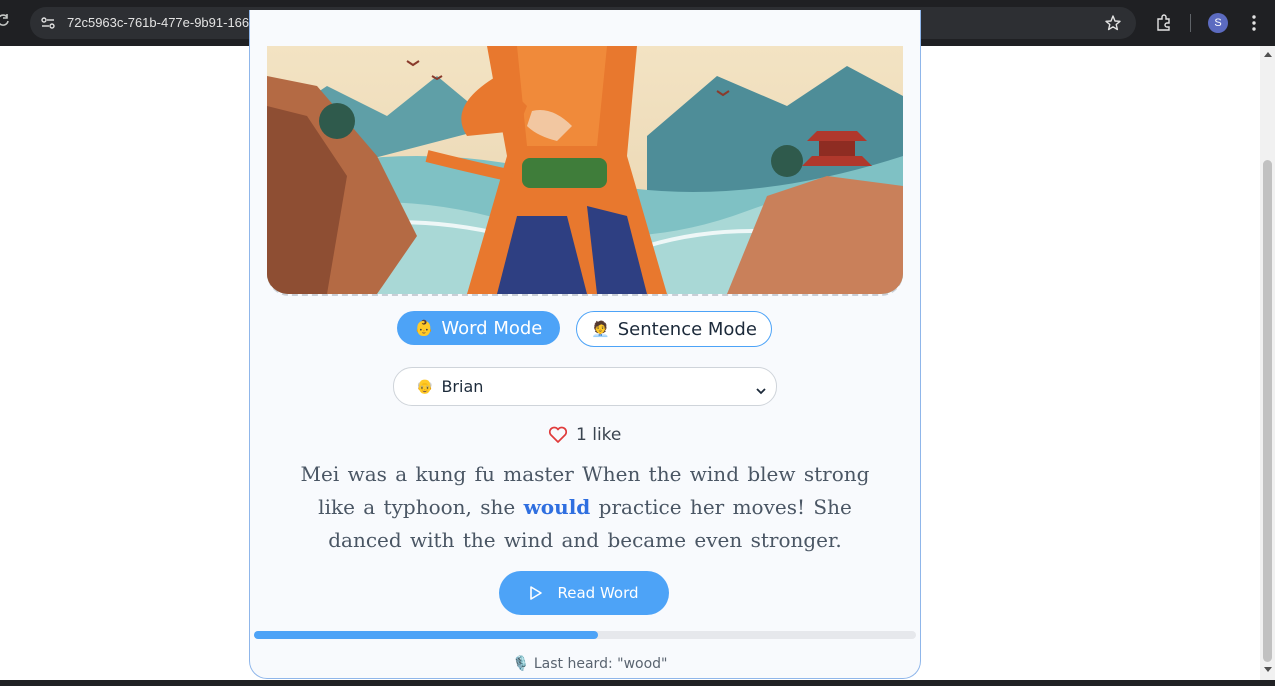 Image resolution: width=1275 pixels, height=686 pixels. I want to click on reload-icon, so click(5, 20).